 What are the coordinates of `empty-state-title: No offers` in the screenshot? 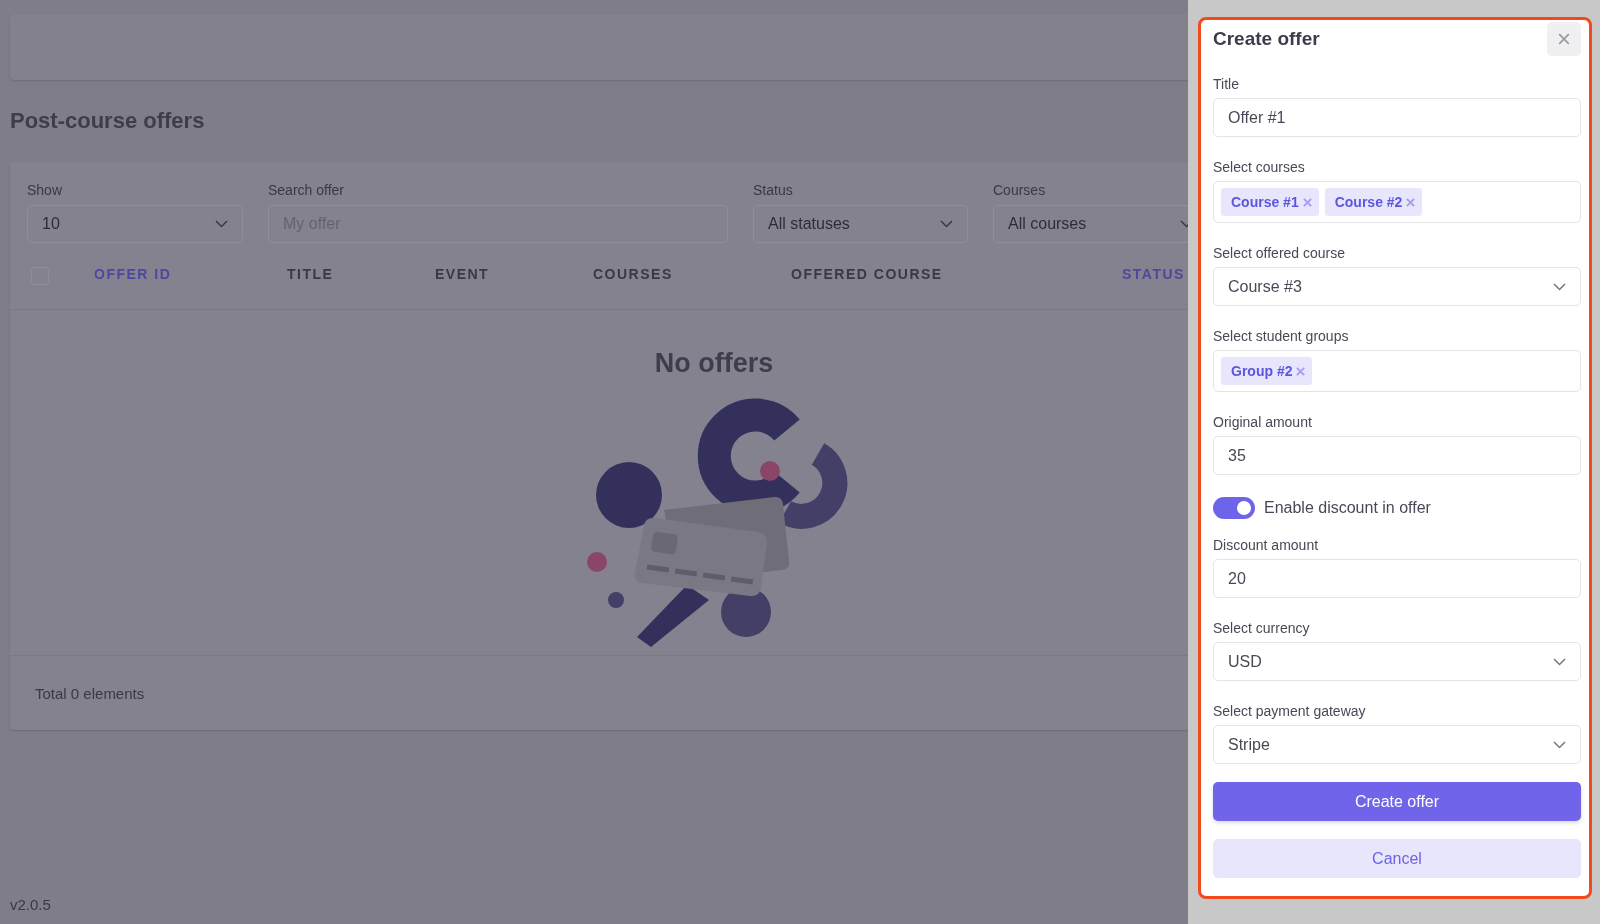 It's located at (714, 363).